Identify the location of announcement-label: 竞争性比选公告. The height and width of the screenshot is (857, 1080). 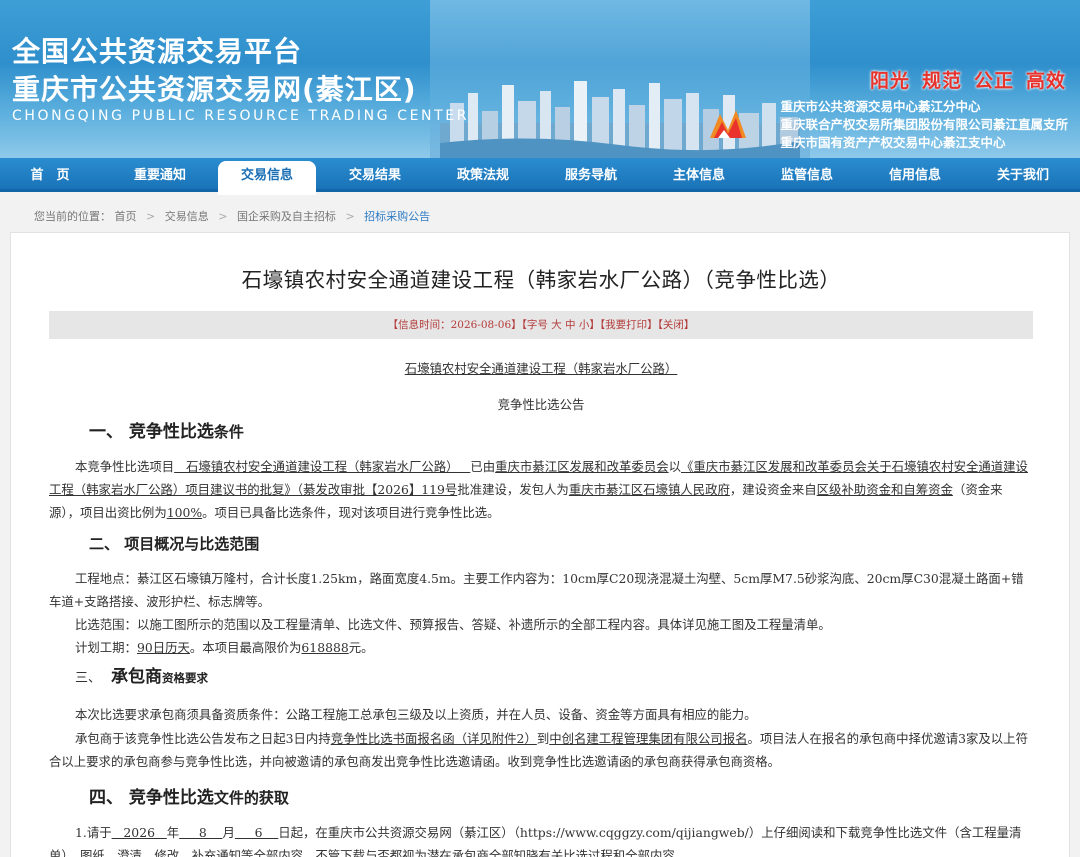
(541, 404).